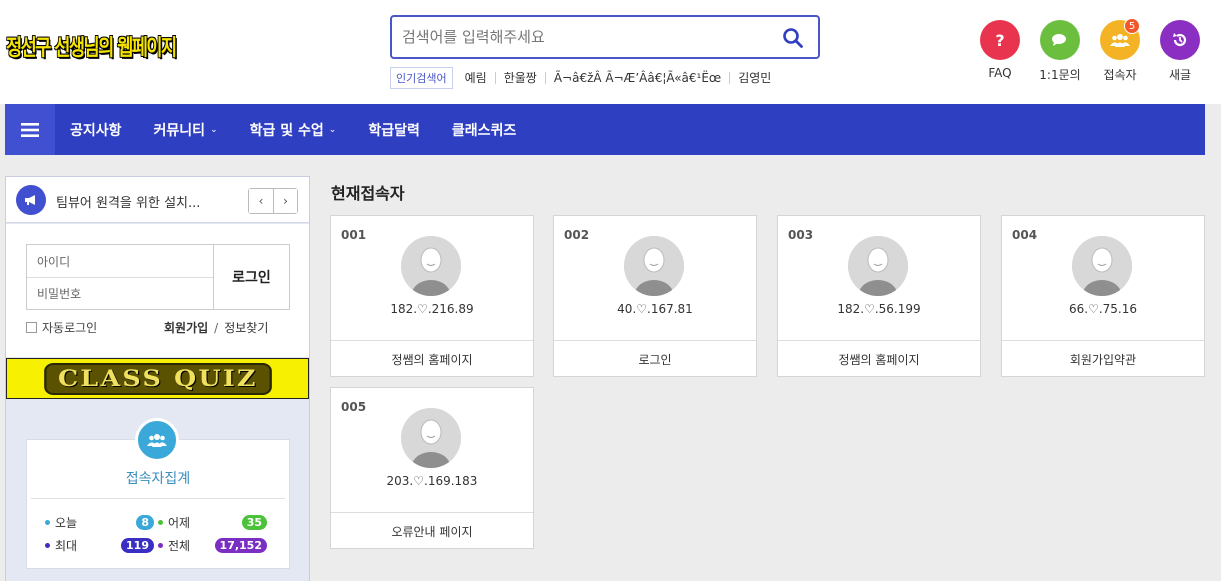  What do you see at coordinates (1120, 75) in the screenshot?
I see `connected-users-label: 접속자` at bounding box center [1120, 75].